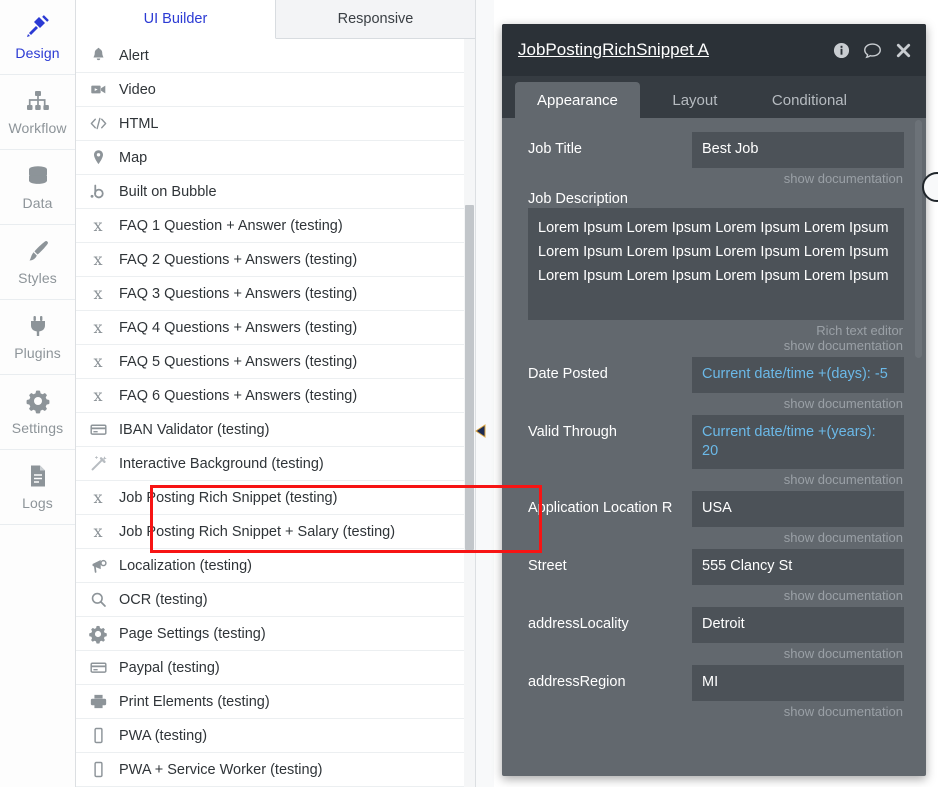 The width and height of the screenshot is (938, 787). I want to click on list-item: OCR (testing), so click(275, 600).